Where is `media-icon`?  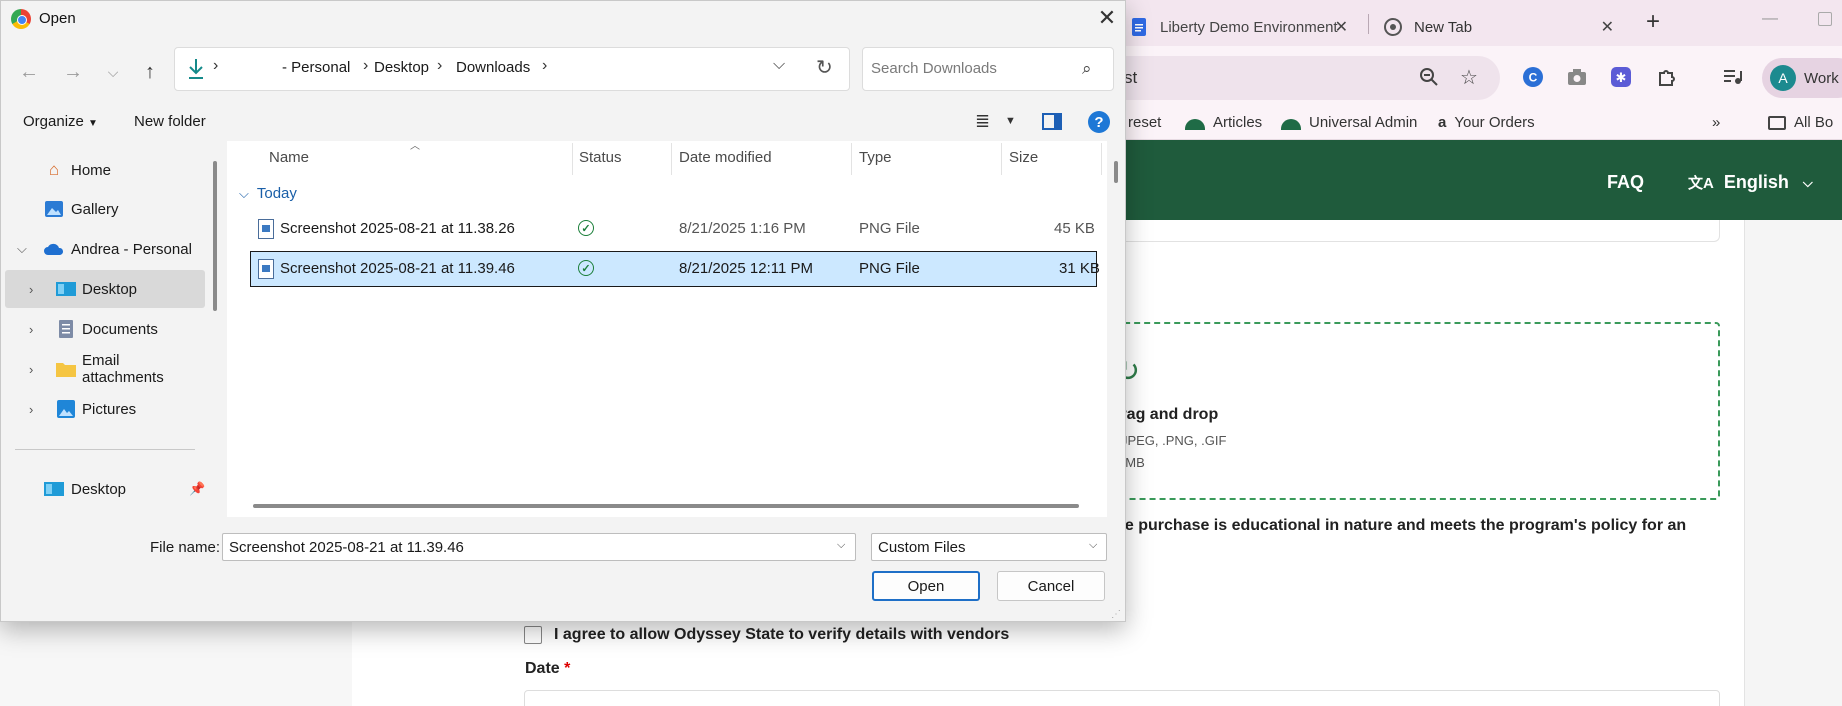
media-icon is located at coordinates (1733, 77).